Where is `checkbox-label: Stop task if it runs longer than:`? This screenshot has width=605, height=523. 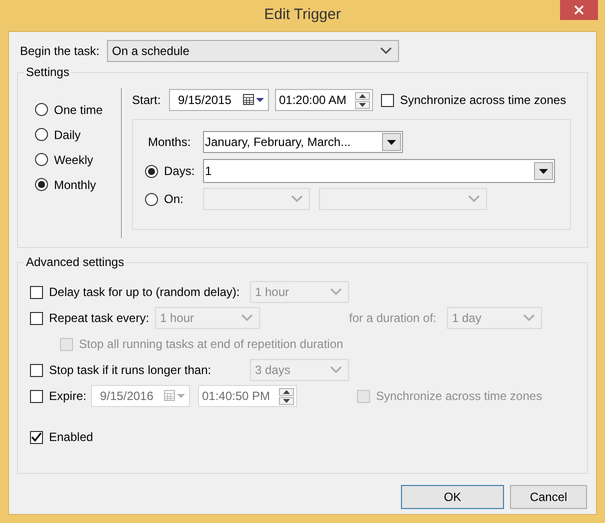 checkbox-label: Stop task if it runs longer than: is located at coordinates (149, 370).